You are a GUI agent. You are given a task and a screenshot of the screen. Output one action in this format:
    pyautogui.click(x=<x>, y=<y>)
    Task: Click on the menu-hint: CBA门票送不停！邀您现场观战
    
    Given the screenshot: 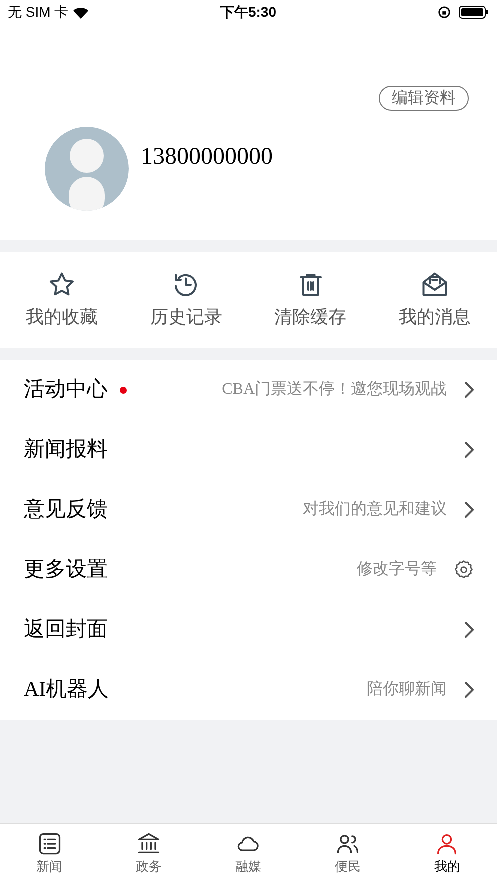 What is the action you would take?
    pyautogui.click(x=334, y=390)
    